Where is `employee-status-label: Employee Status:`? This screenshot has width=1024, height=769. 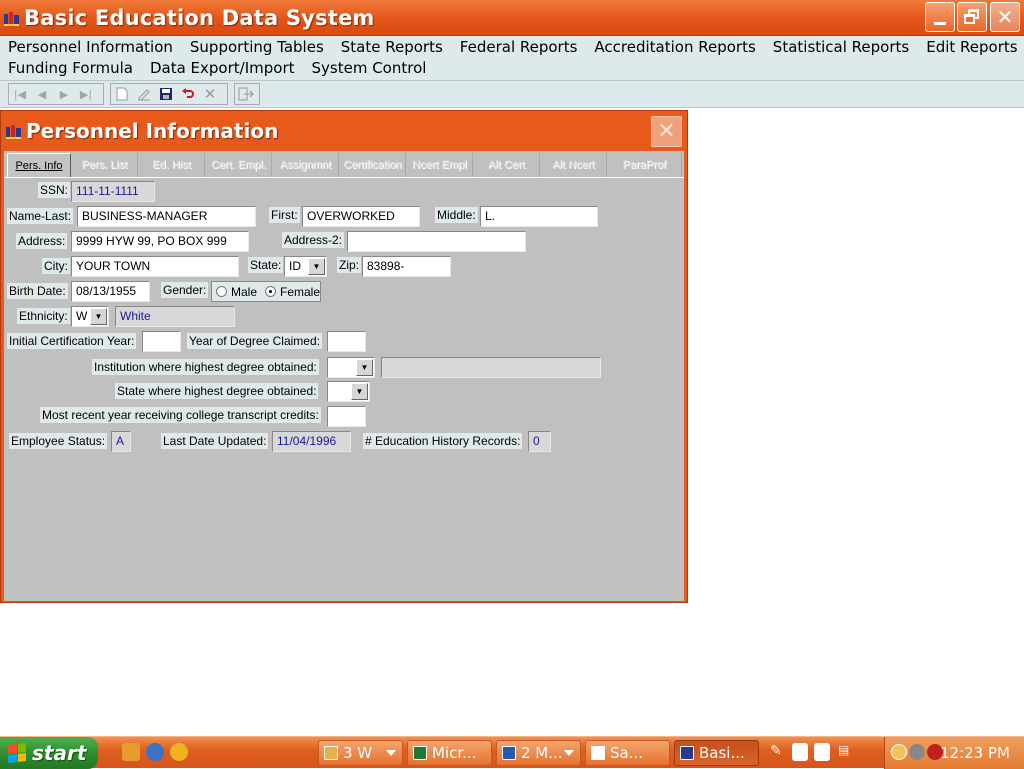
employee-status-label: Employee Status: is located at coordinates (58, 441).